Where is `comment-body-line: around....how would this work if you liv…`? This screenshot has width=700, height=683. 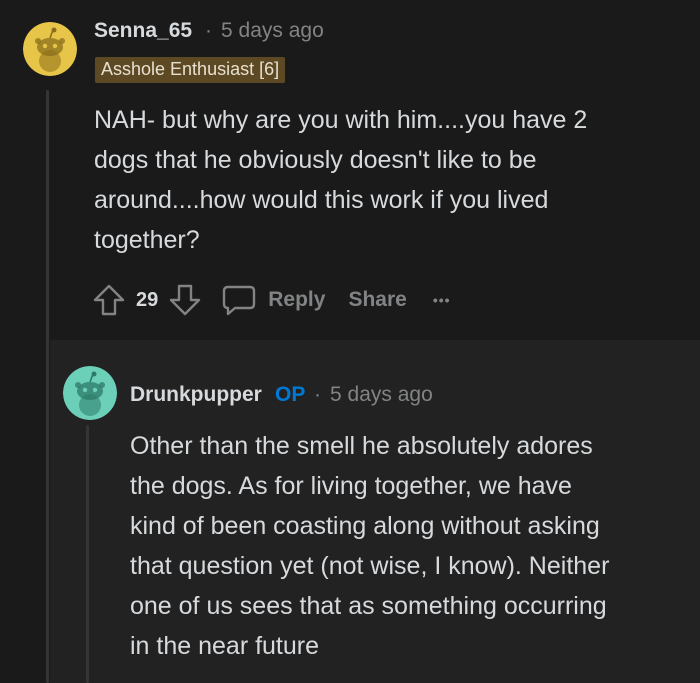
comment-body-line: around....how would this work if you liv… is located at coordinates (321, 200).